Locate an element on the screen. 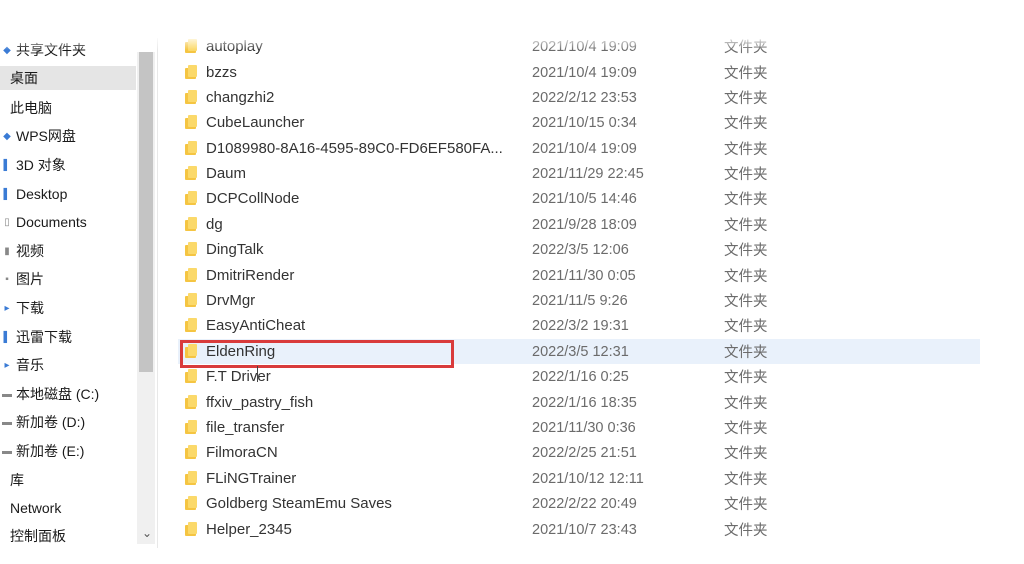  file-name: Daum is located at coordinates (226, 173).